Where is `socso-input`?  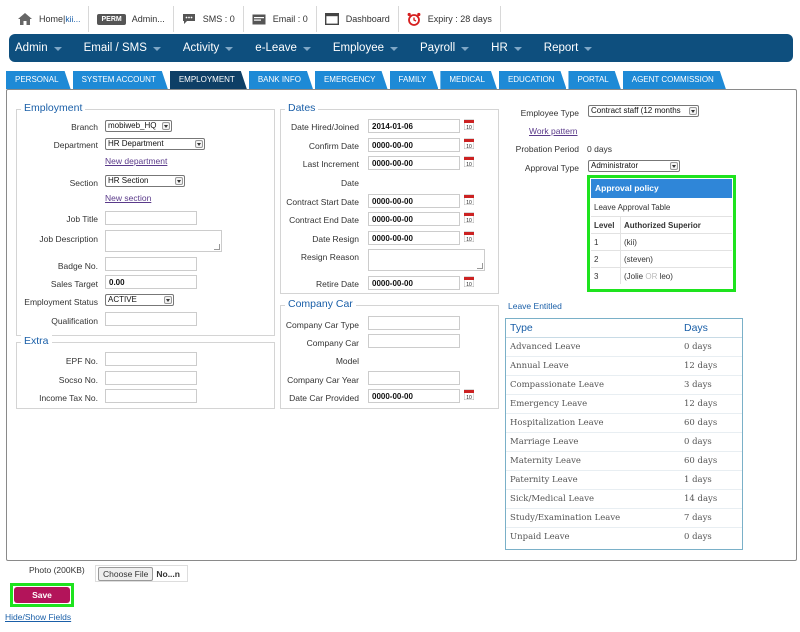
socso-input is located at coordinates (151, 378).